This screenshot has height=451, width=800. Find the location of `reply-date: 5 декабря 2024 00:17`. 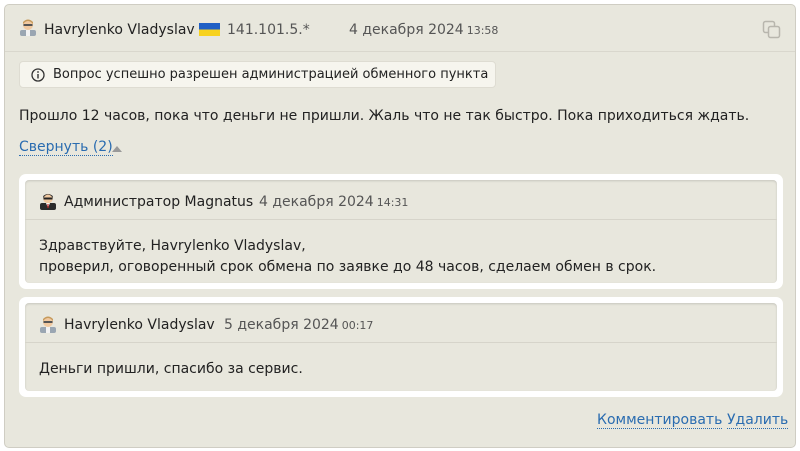

reply-date: 5 декабря 2024 00:17 is located at coordinates (298, 325).